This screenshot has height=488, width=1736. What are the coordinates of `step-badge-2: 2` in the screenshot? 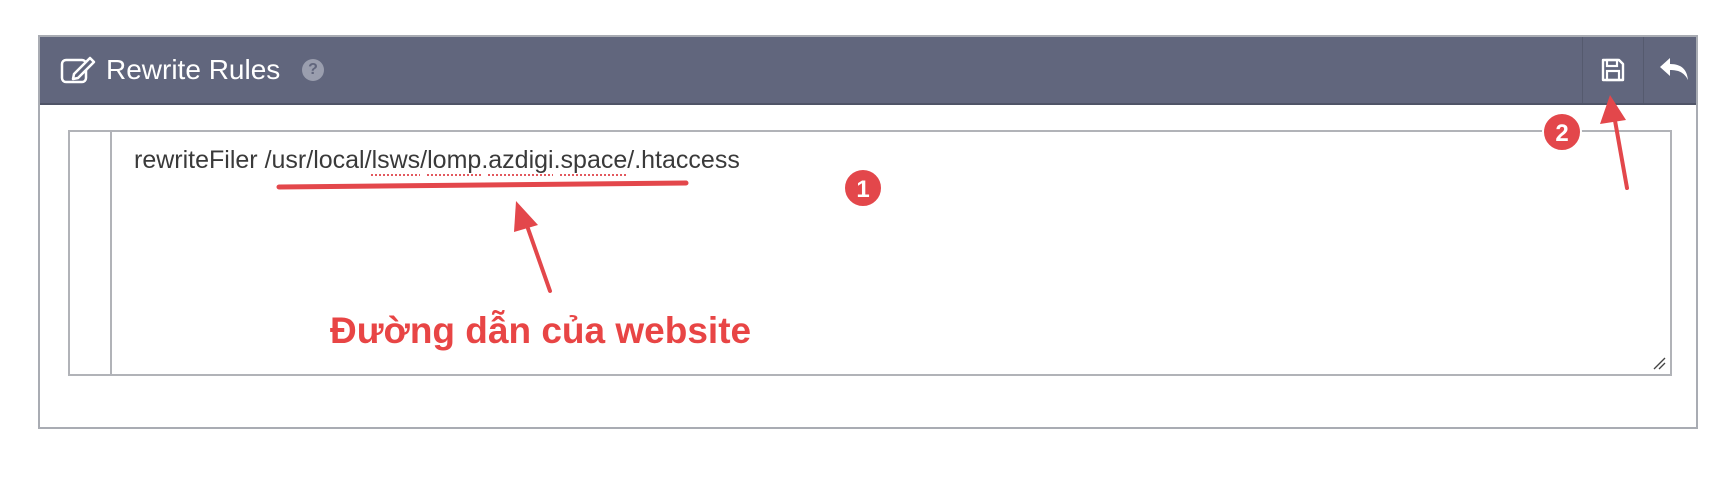 It's located at (1562, 132).